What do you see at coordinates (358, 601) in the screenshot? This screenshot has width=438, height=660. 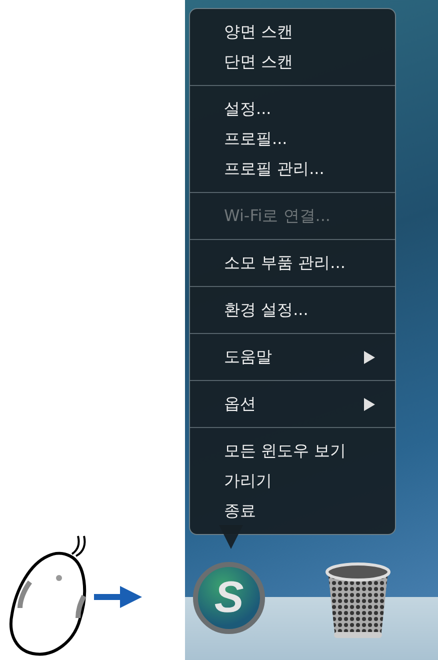 I see `trash-icon` at bounding box center [358, 601].